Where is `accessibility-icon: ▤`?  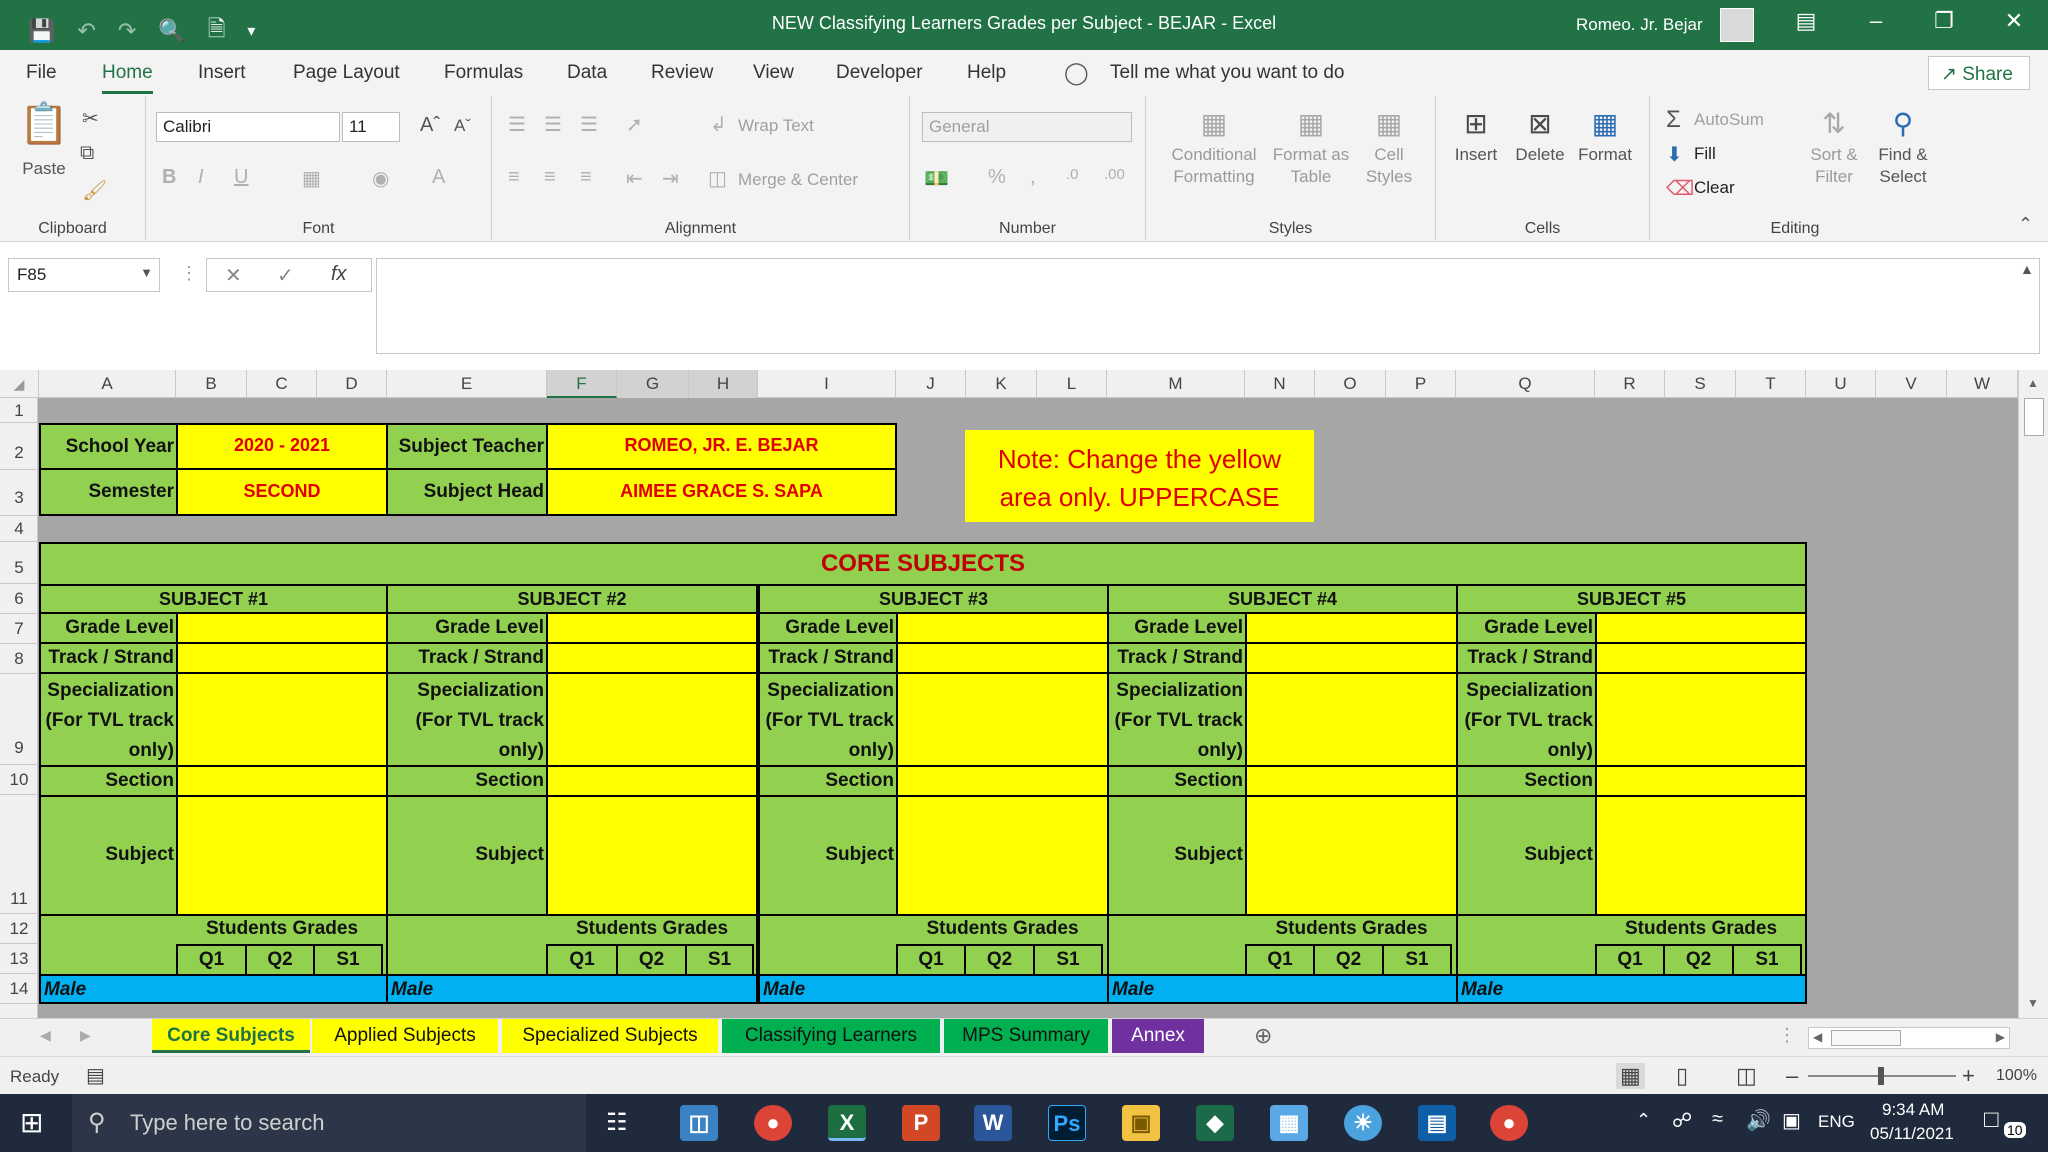
accessibility-icon: ▤ is located at coordinates (95, 1075).